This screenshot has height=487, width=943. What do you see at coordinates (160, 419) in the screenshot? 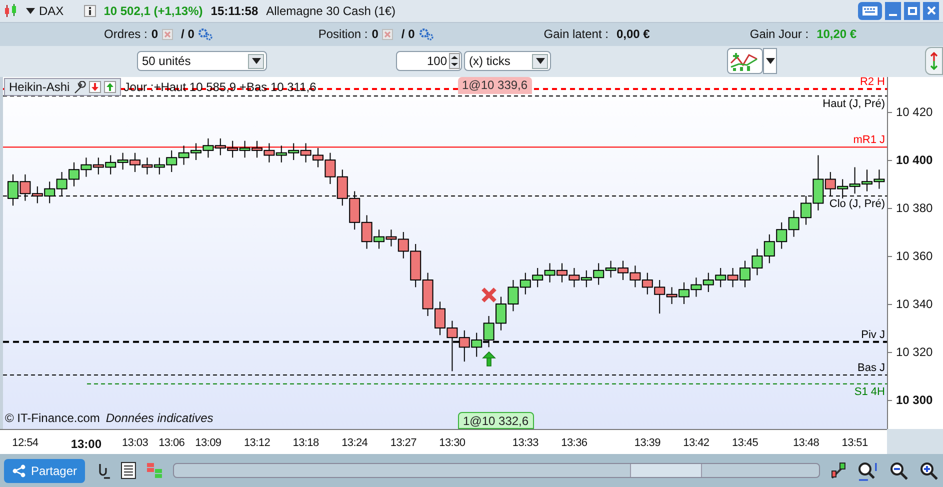
I see `data-notice: Données indicatives` at bounding box center [160, 419].